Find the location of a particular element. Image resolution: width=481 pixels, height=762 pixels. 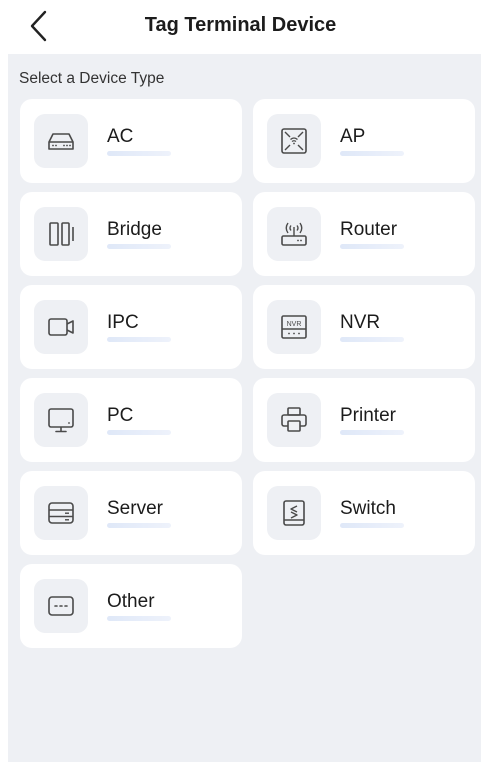

device-label: Server is located at coordinates (135, 508).